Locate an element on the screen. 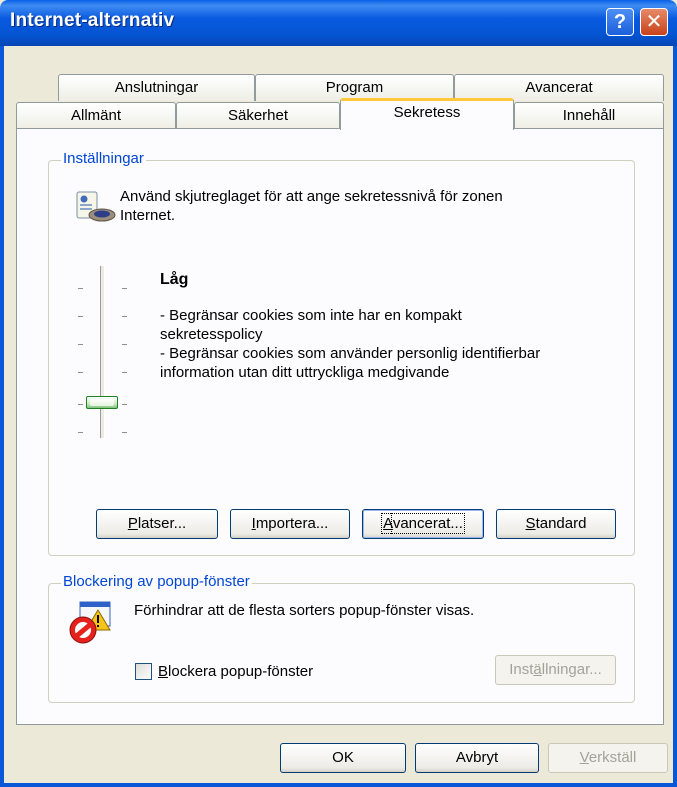 The width and height of the screenshot is (677, 787). title-bar: Internet-alternativ ? ✕ is located at coordinates (338, 23).